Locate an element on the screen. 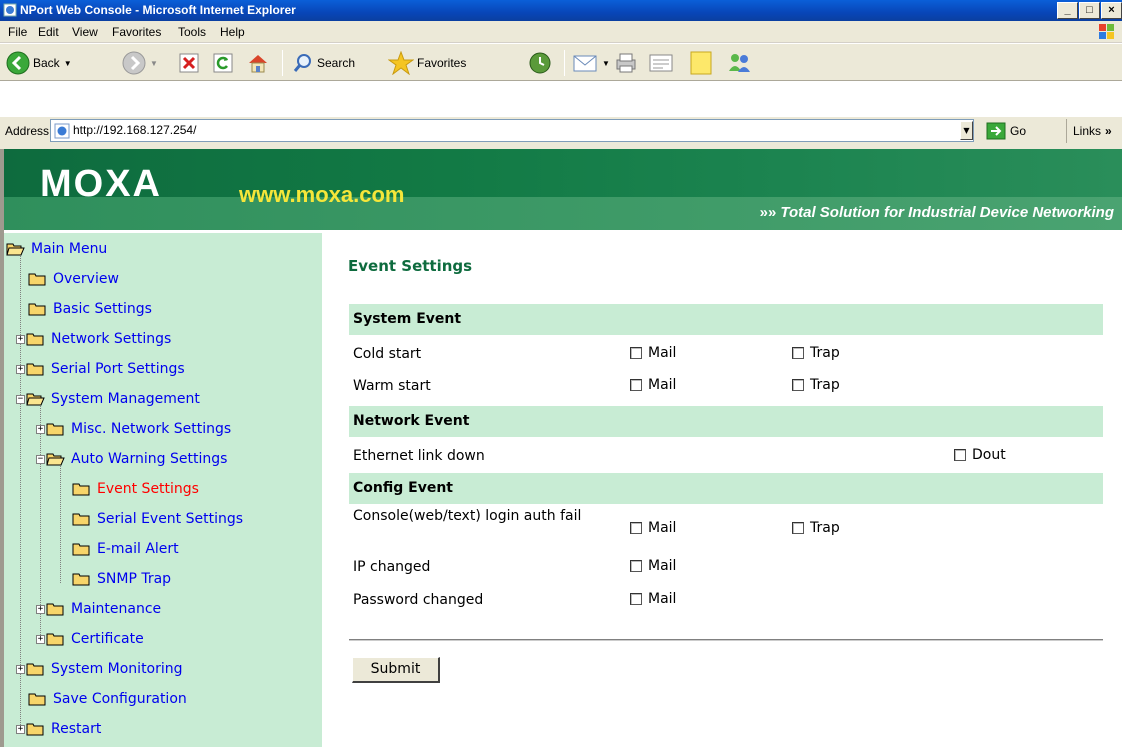 The height and width of the screenshot is (747, 1122). sidebar-item-misc-network-settings: + Misc. Network Settings is located at coordinates (133, 429).